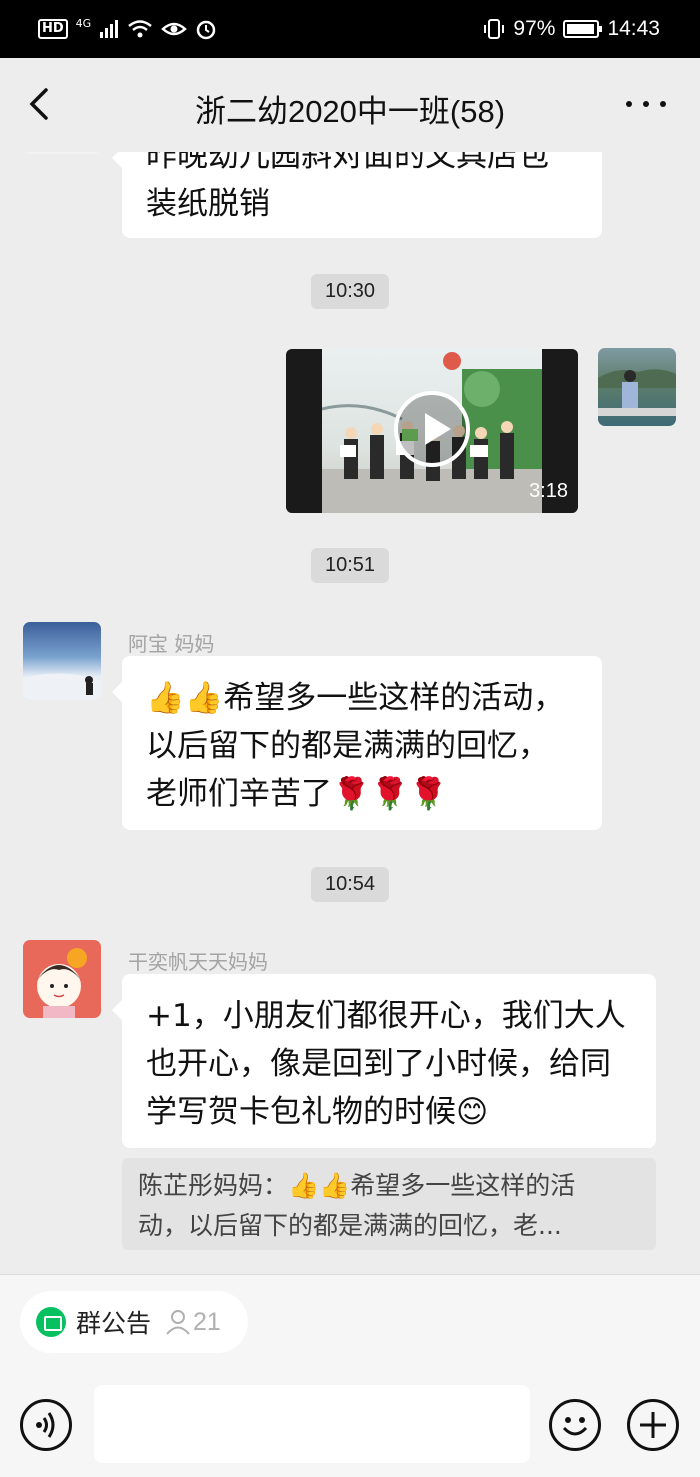  I want to click on message-timestamp: 10:51, so click(350, 565).